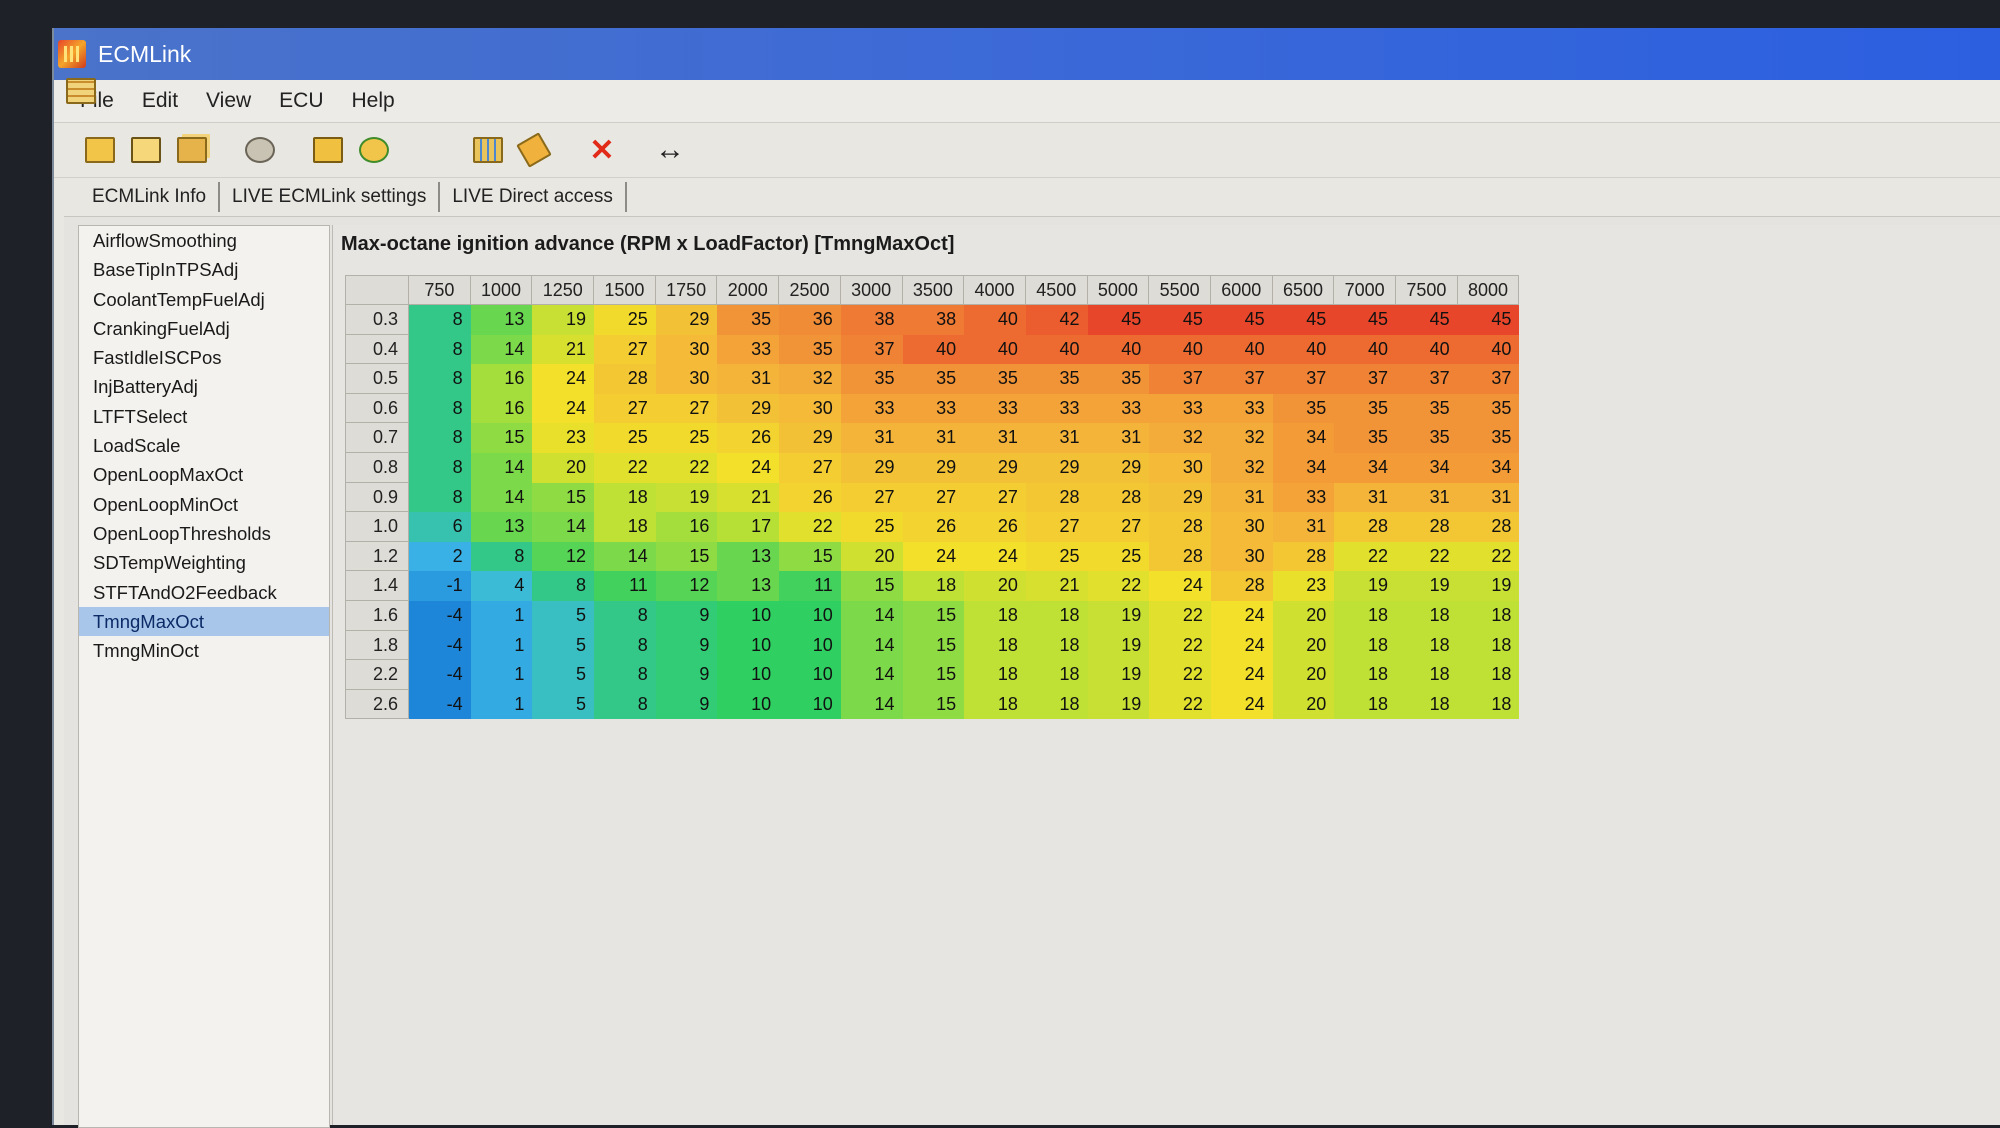  Describe the element at coordinates (686, 290) in the screenshot. I see `rpm-header: 1750` at that location.